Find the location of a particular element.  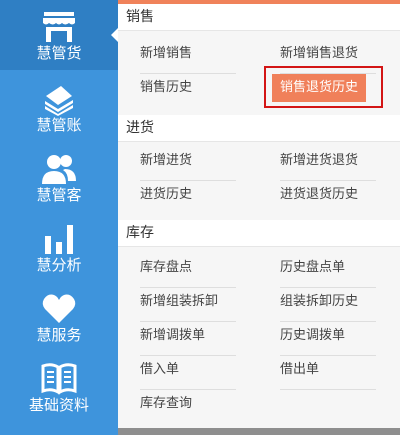

menu-link-sales-history: 销售历史 is located at coordinates (166, 88).